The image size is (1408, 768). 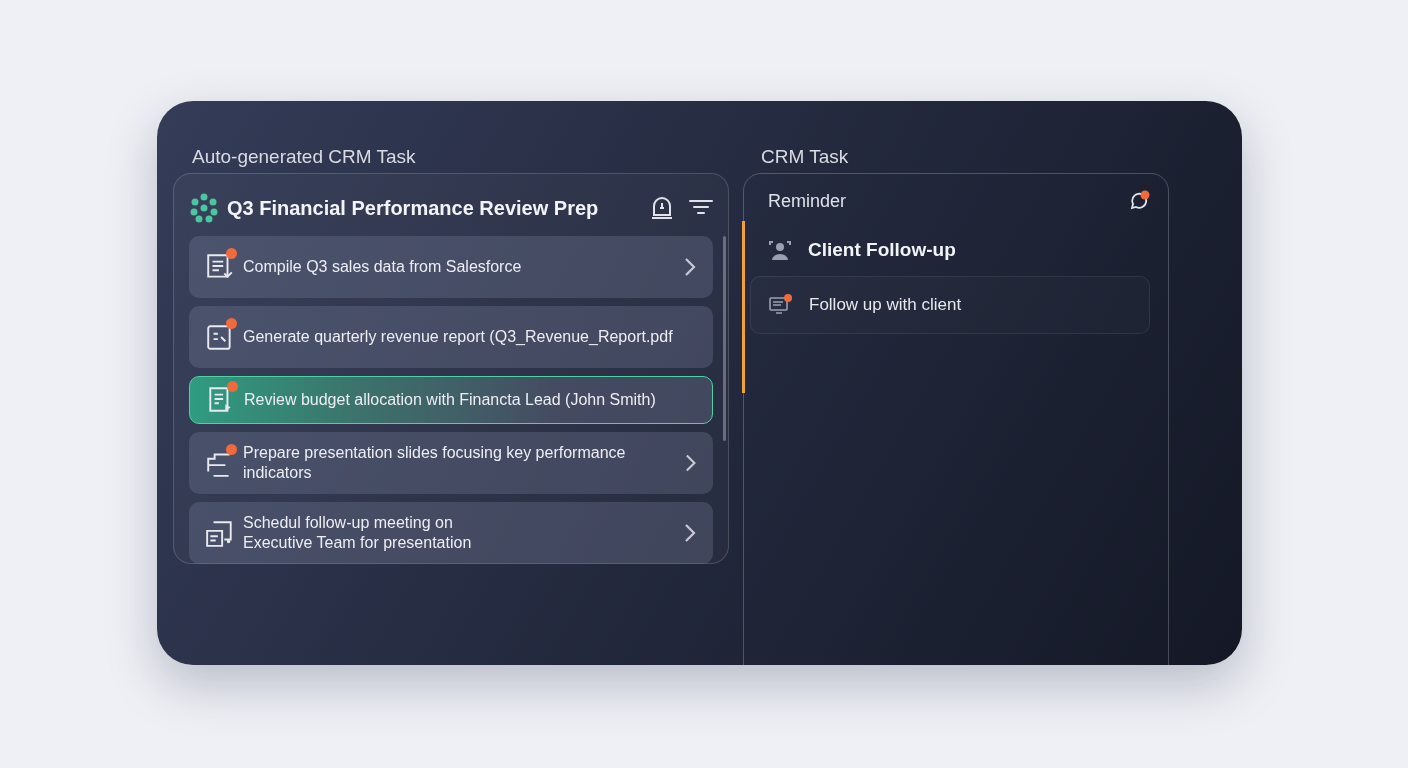 What do you see at coordinates (220, 533) in the screenshot?
I see `document-icon` at bounding box center [220, 533].